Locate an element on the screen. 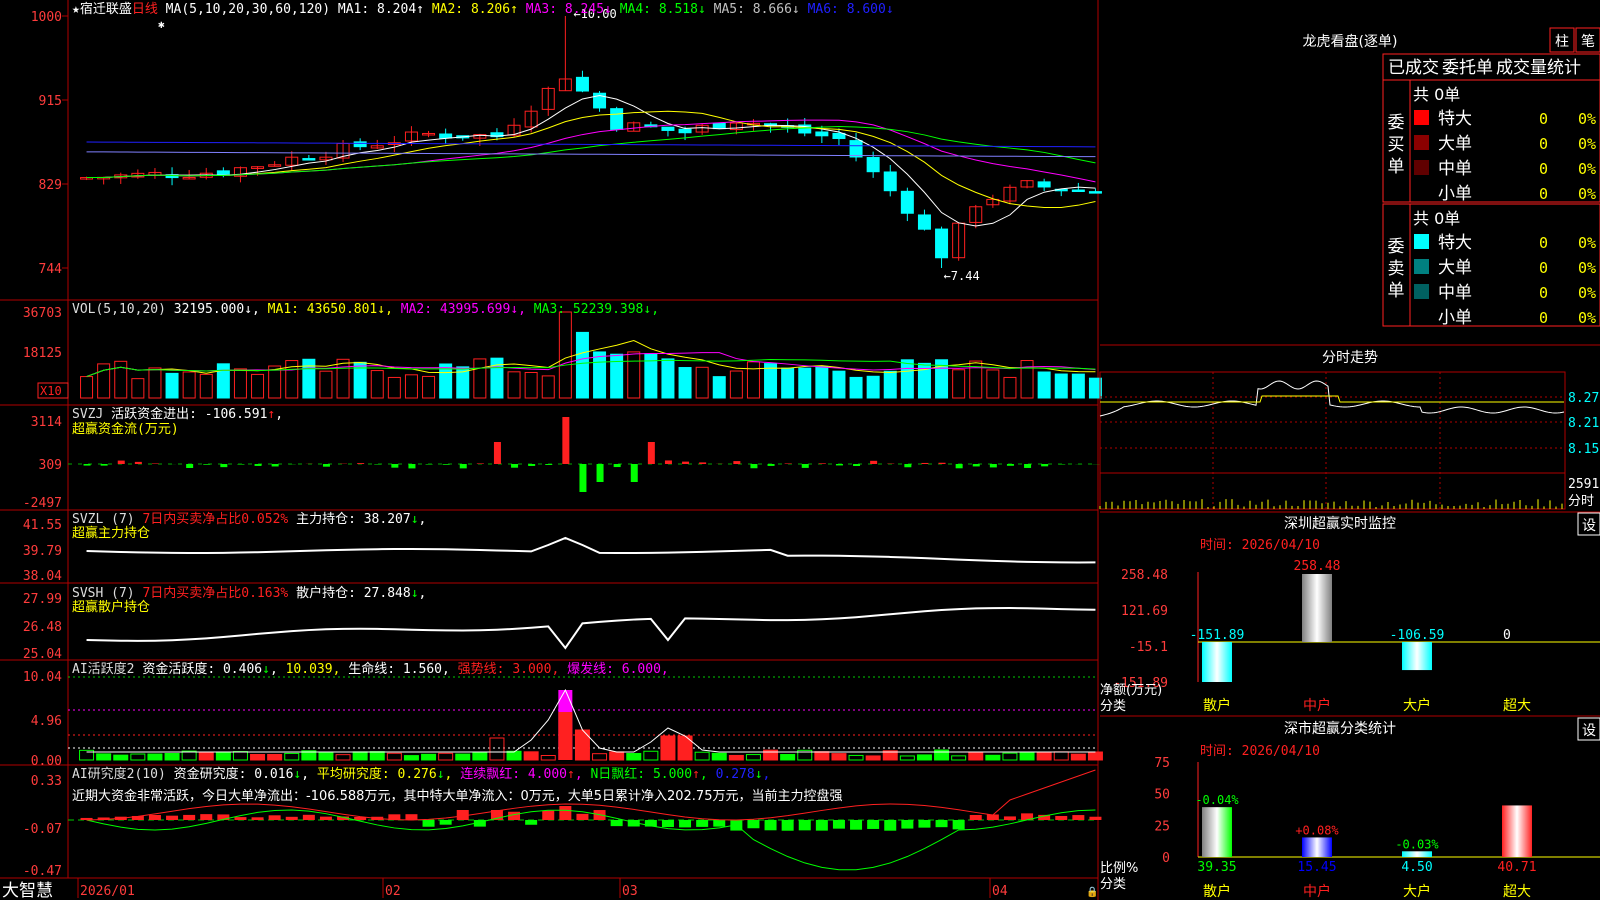 This screenshot has height=900, width=1600. intraday-vol-tick: 2591 is located at coordinates (1583, 484).